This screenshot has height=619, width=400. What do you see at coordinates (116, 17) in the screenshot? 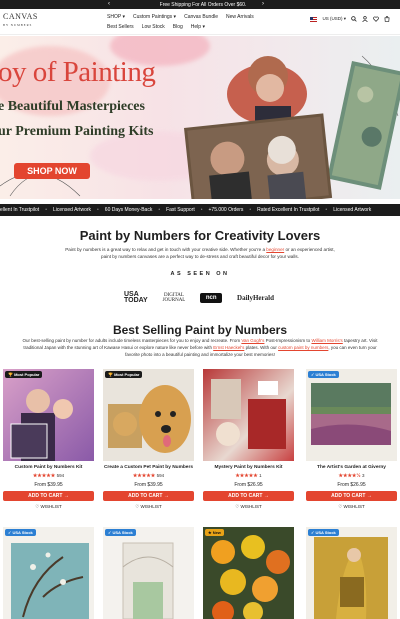
I see `nav-shop: SHOP ▾` at bounding box center [116, 17].